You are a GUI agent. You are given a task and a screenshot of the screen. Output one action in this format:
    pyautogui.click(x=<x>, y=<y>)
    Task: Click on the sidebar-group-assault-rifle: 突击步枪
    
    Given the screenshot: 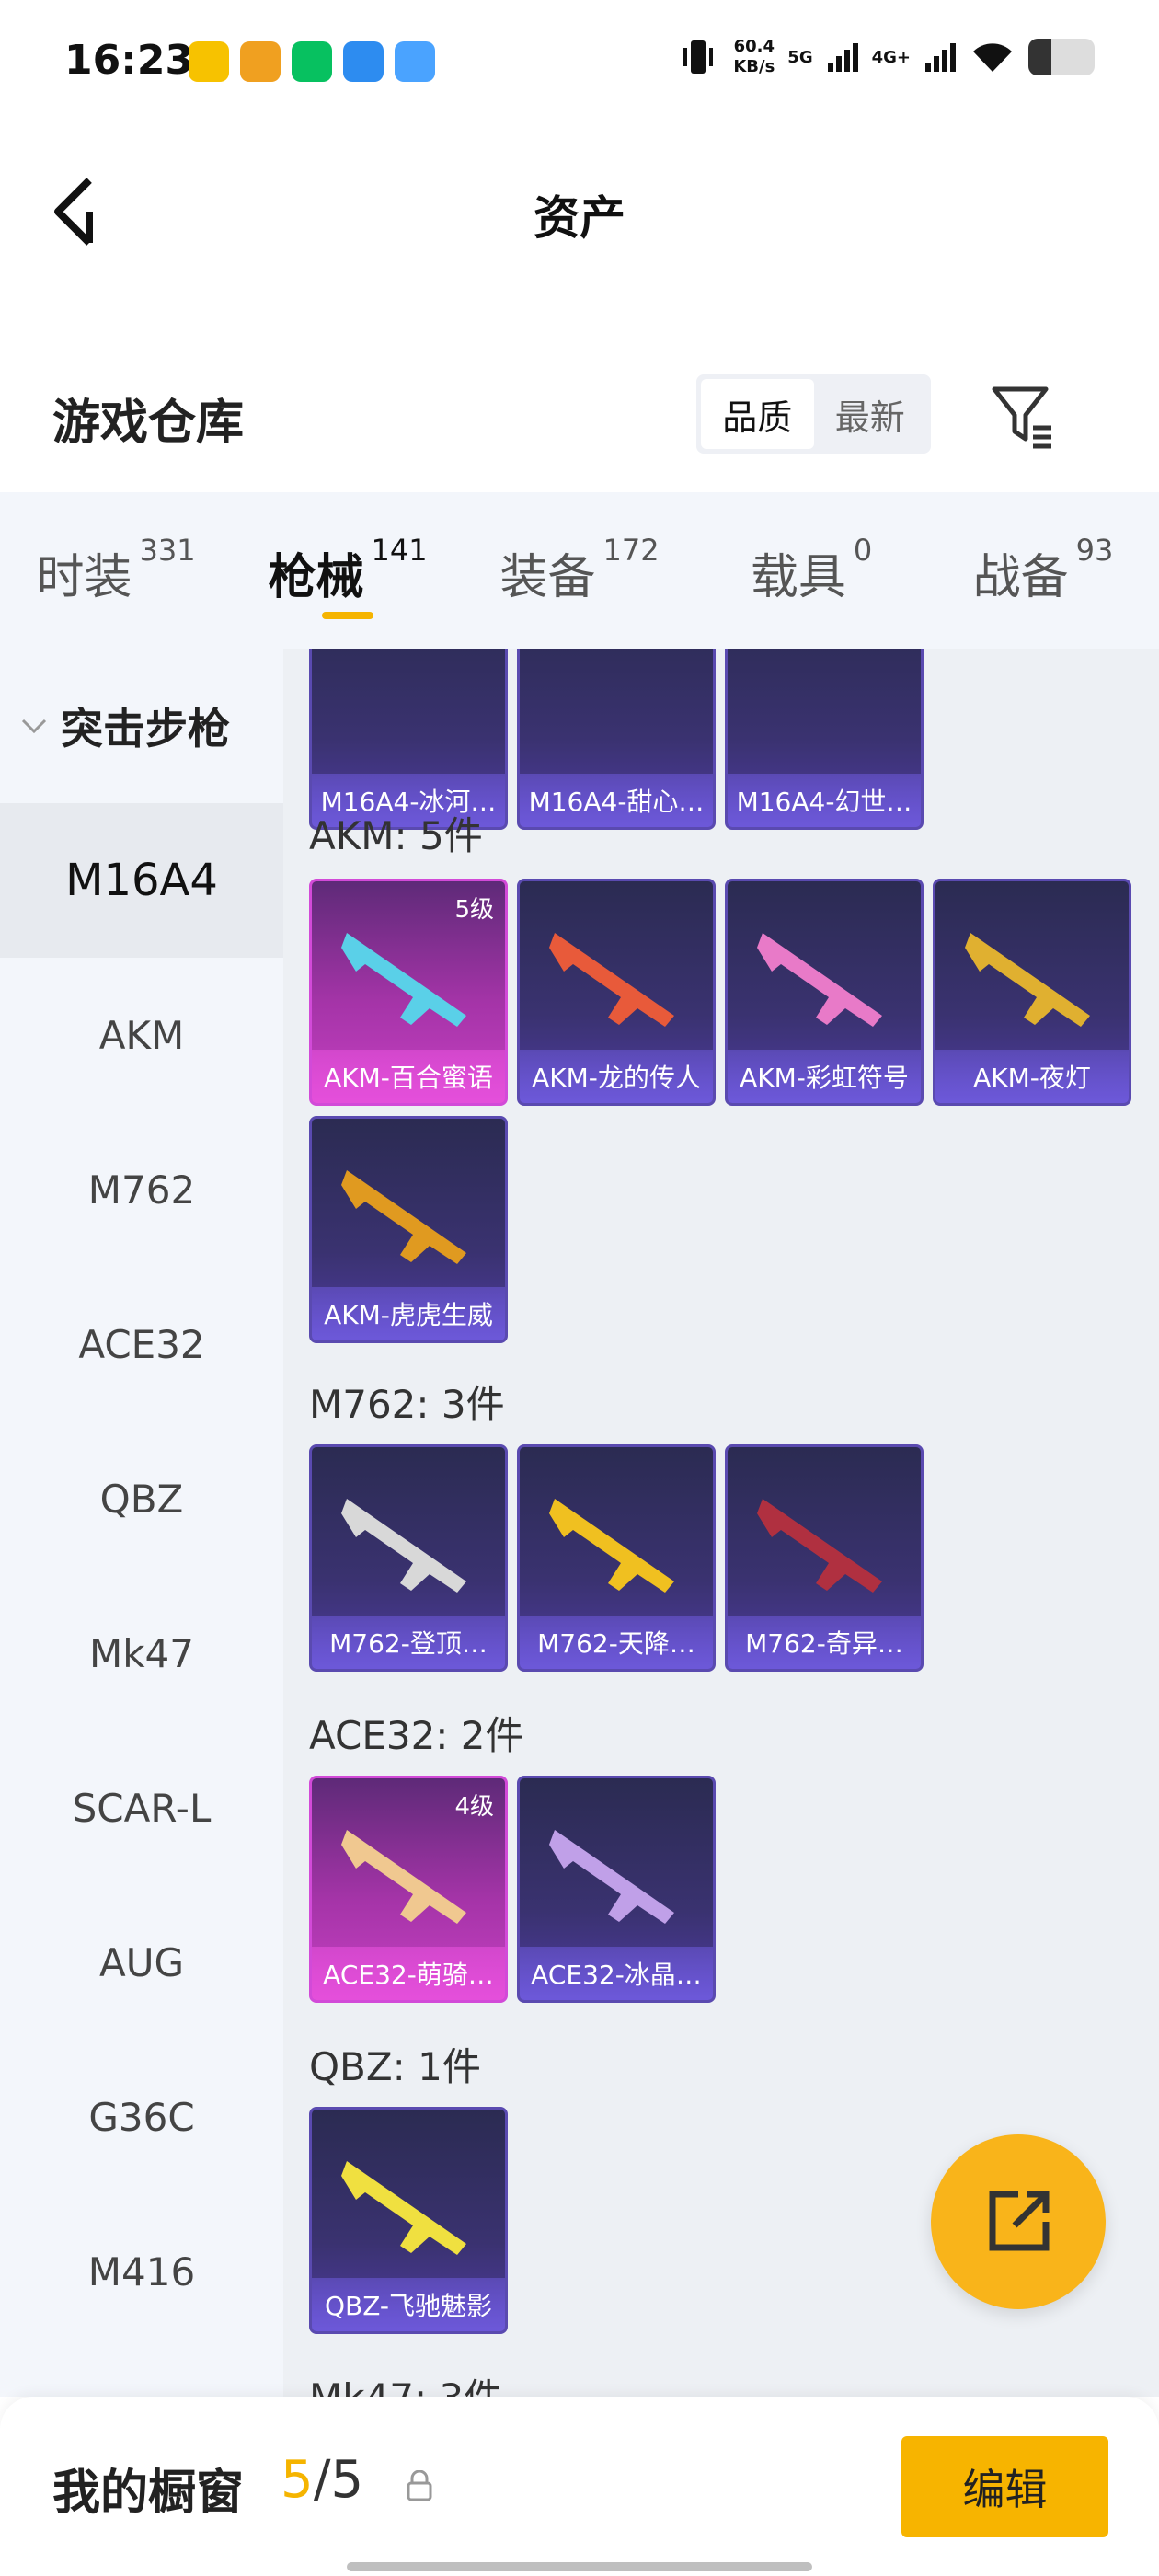 What is the action you would take?
    pyautogui.click(x=141, y=726)
    